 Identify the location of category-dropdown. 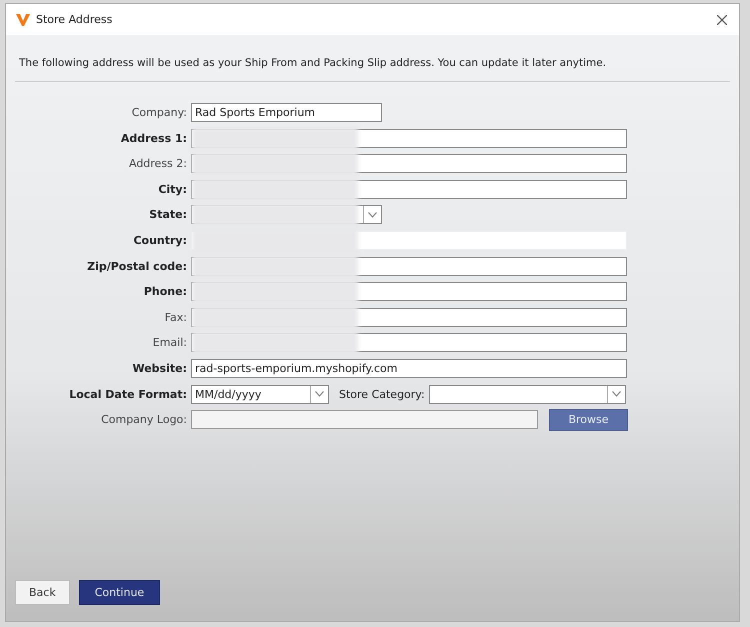
(527, 394).